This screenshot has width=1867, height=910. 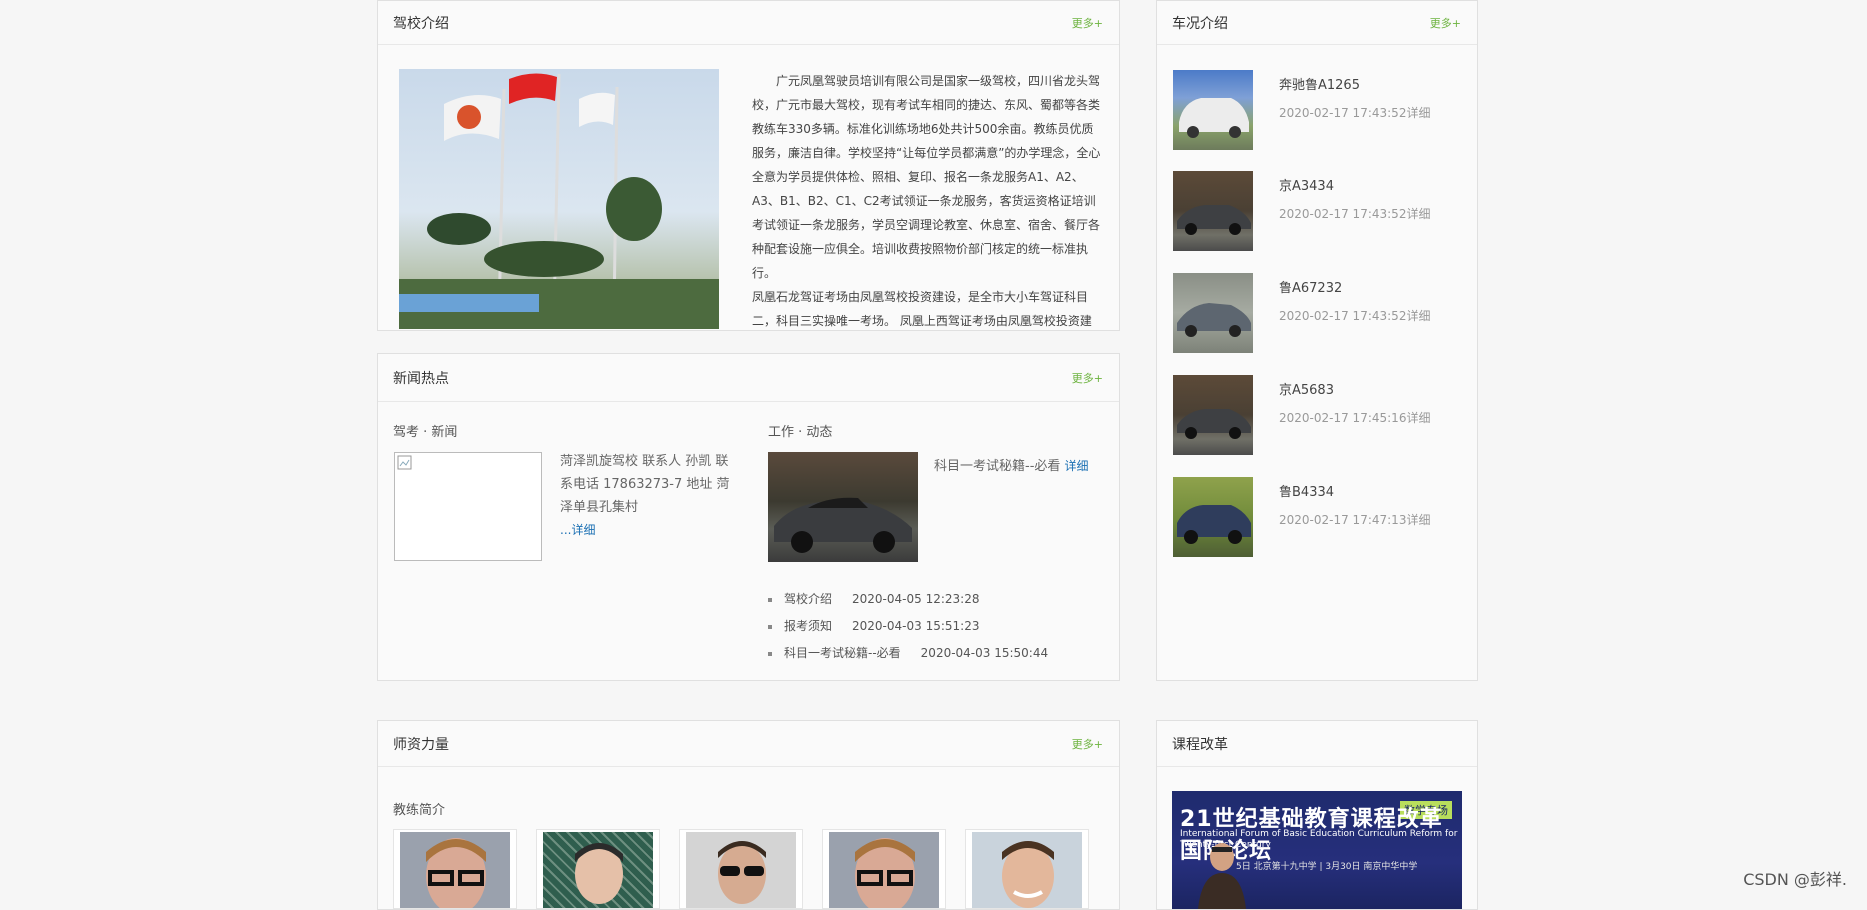 What do you see at coordinates (1306, 490) in the screenshot?
I see `car-name: 鲁B4334` at bounding box center [1306, 490].